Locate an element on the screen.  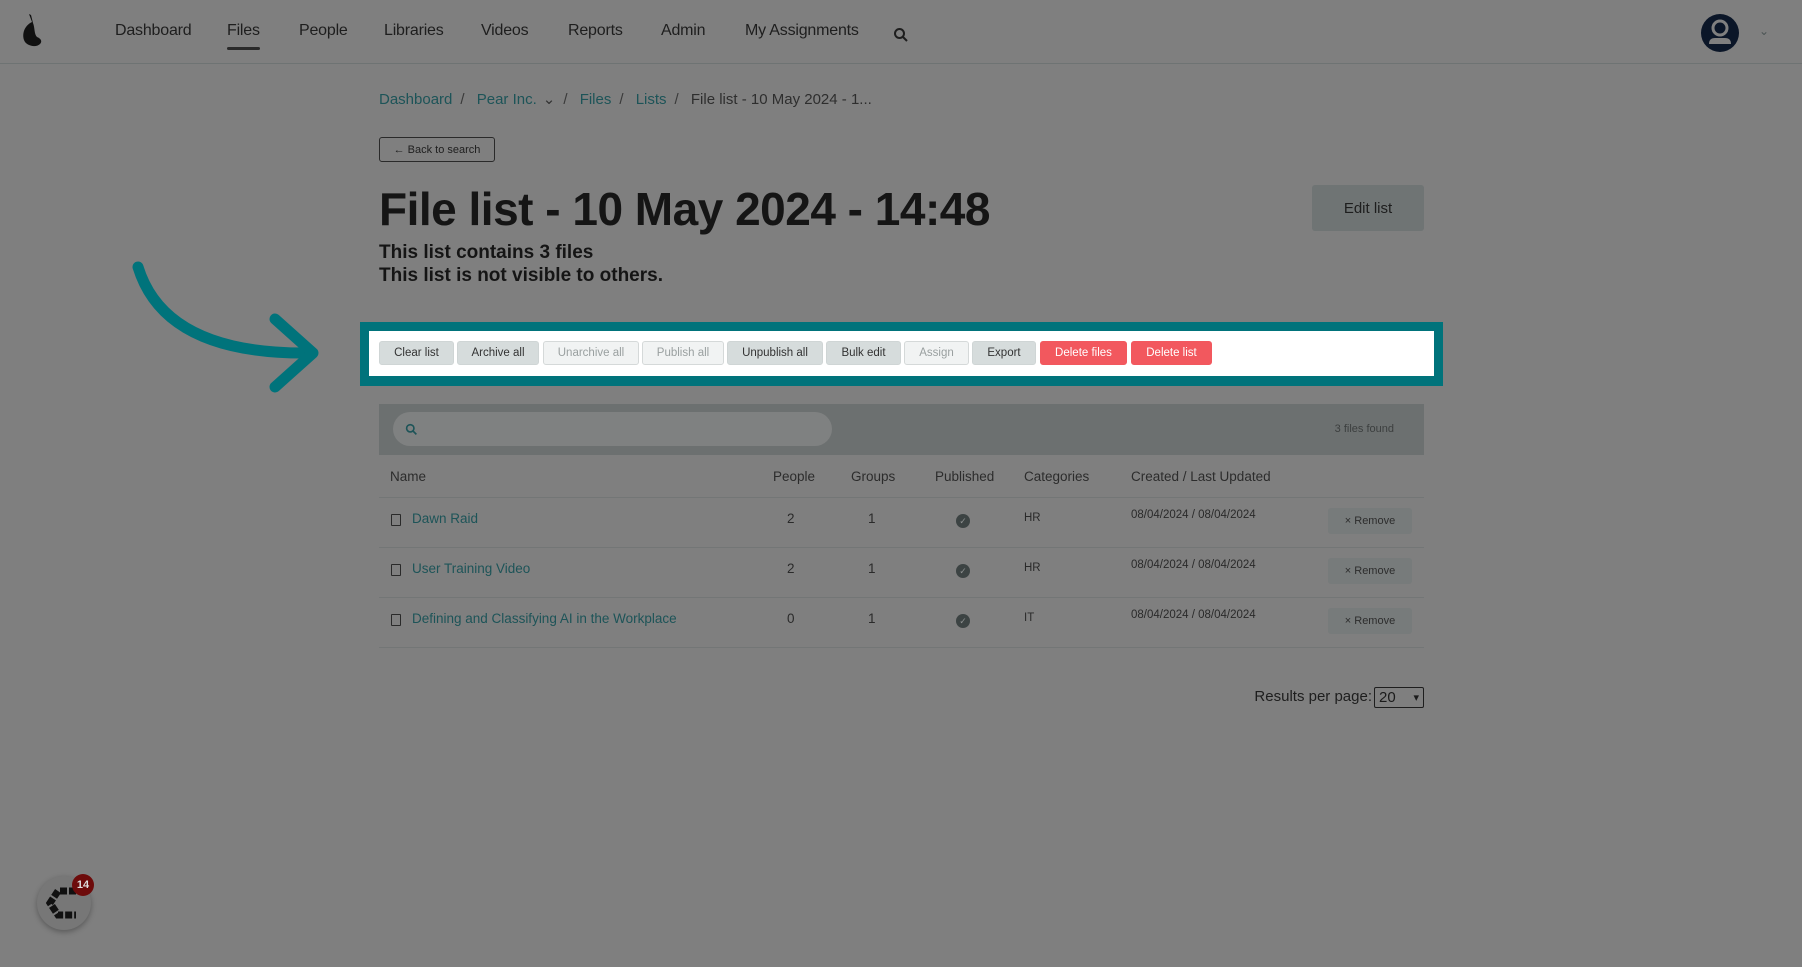
nav-libraries: Libraries is located at coordinates (414, 31).